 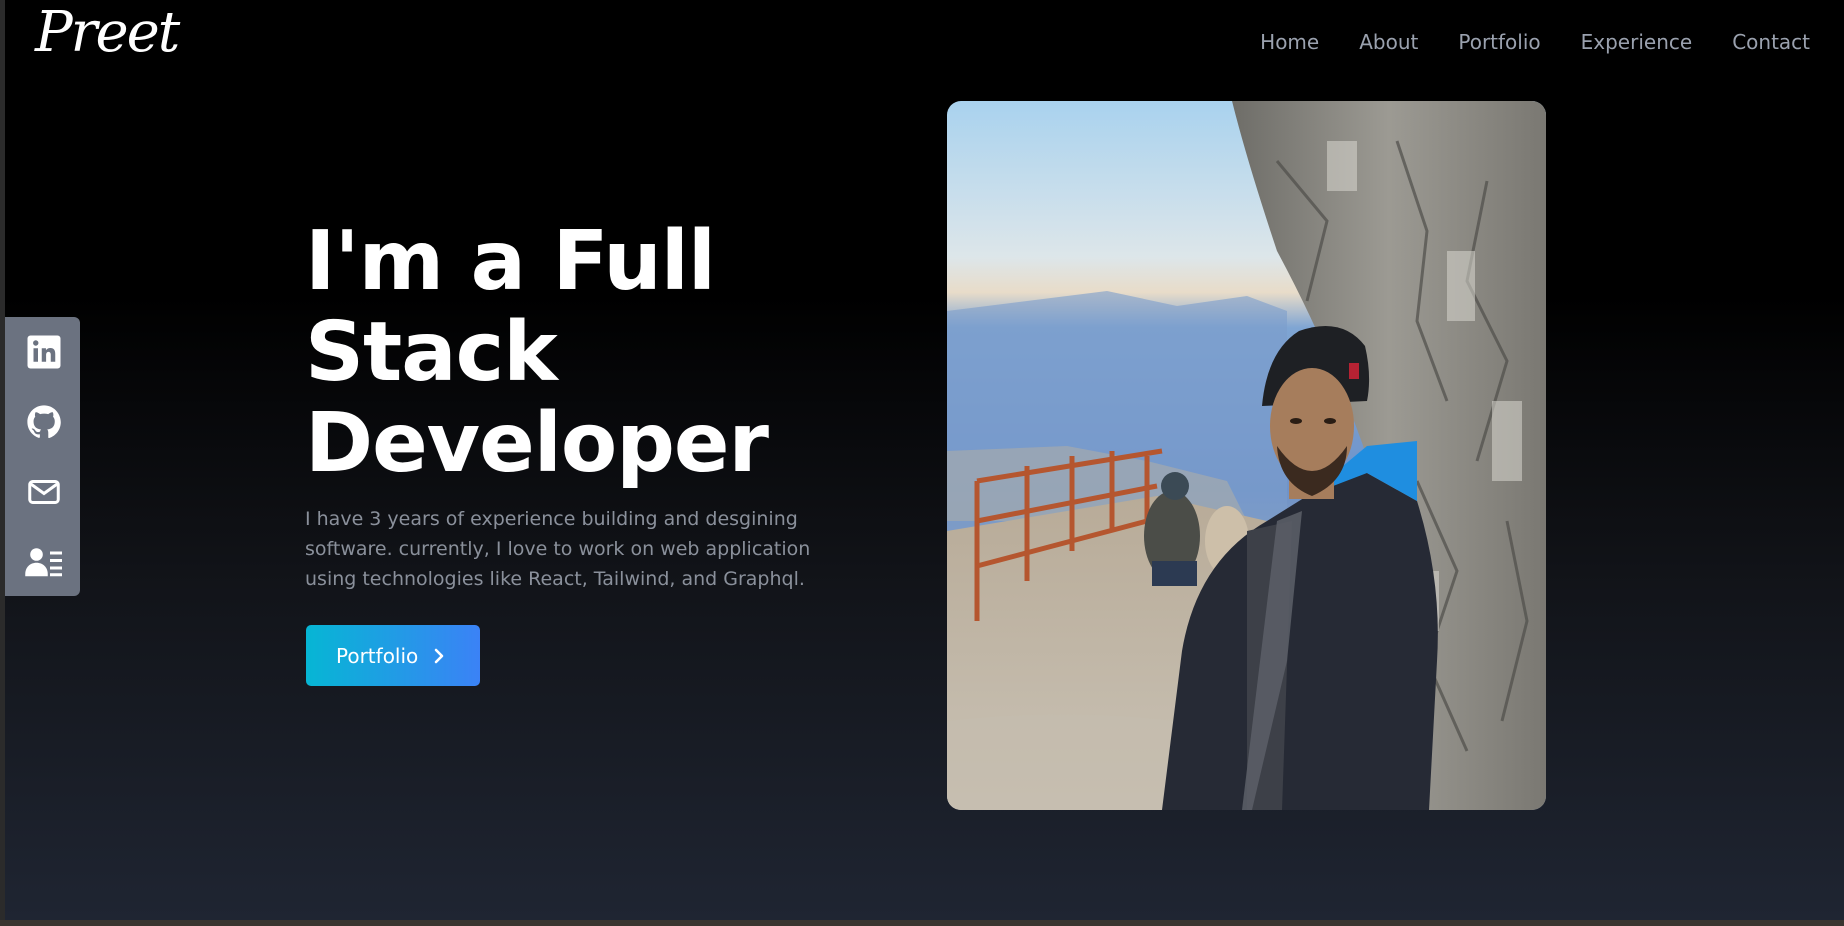 What do you see at coordinates (439, 655) in the screenshot?
I see `chevron-right-icon` at bounding box center [439, 655].